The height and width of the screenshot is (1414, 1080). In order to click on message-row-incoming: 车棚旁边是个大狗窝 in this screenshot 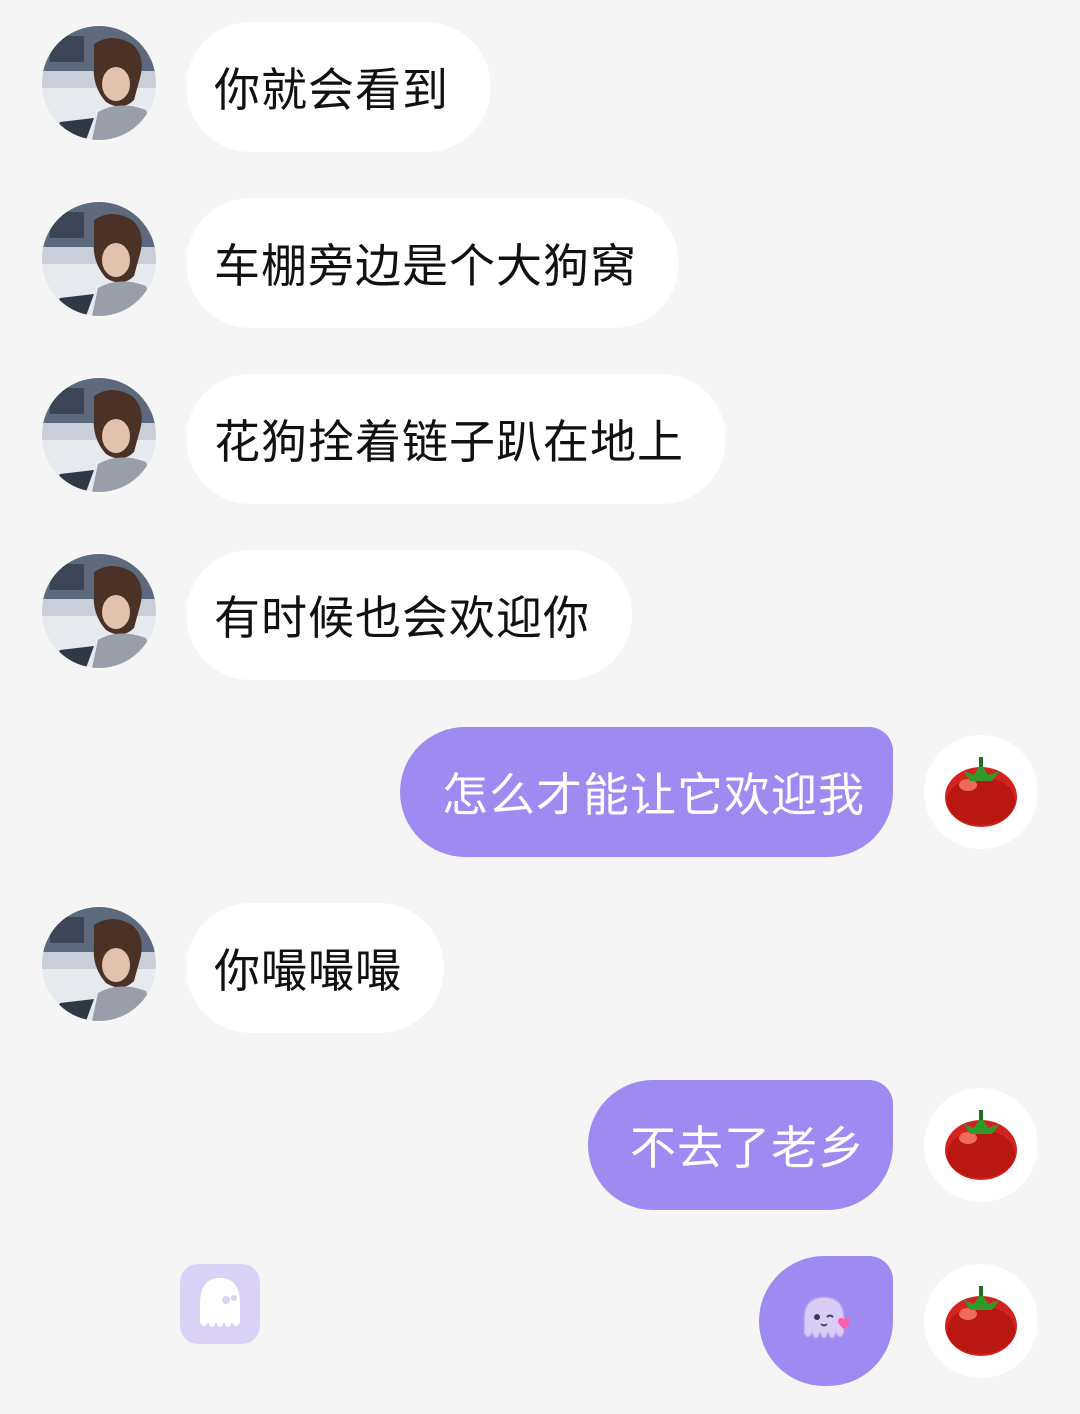, I will do `click(540, 263)`.